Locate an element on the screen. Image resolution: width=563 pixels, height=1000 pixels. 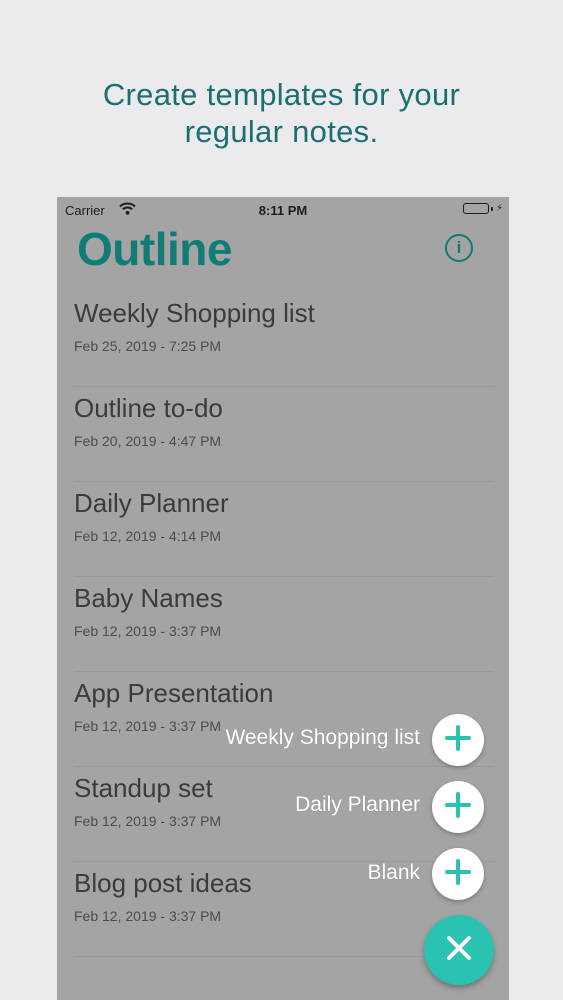
status-bar: Carrier 8:11 PM ⚡ is located at coordinates (283, 210).